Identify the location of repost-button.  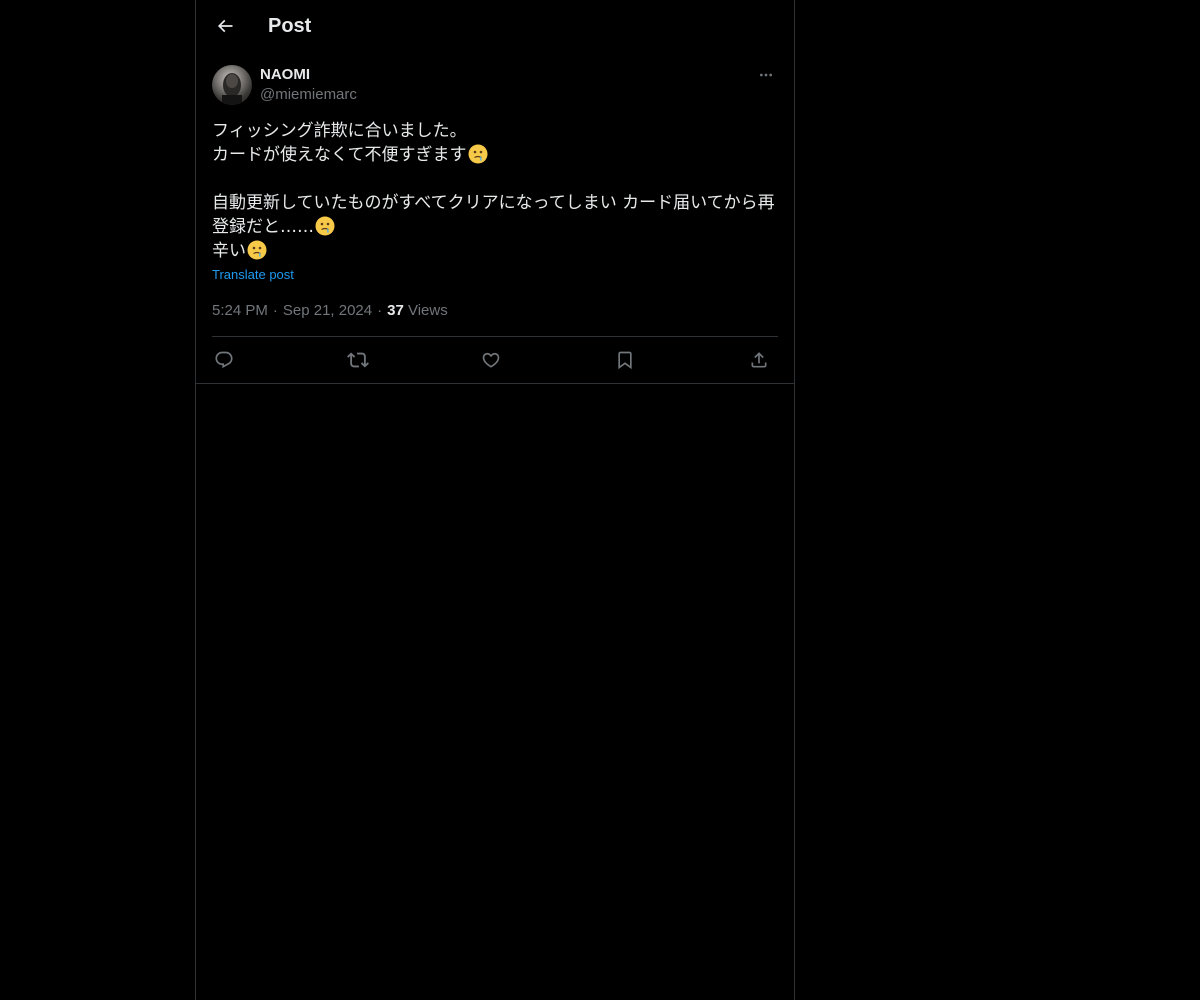
(358, 360).